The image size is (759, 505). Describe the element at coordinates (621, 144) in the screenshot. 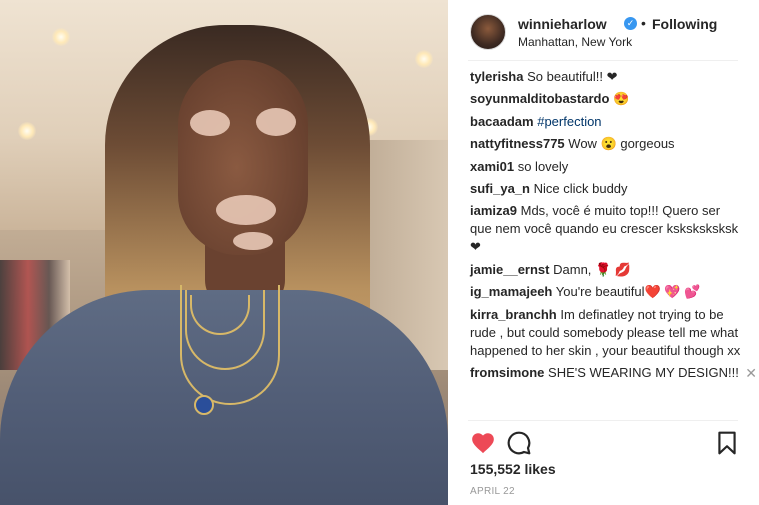

I see `comment-text: Wow 😮 gorgeous` at that location.